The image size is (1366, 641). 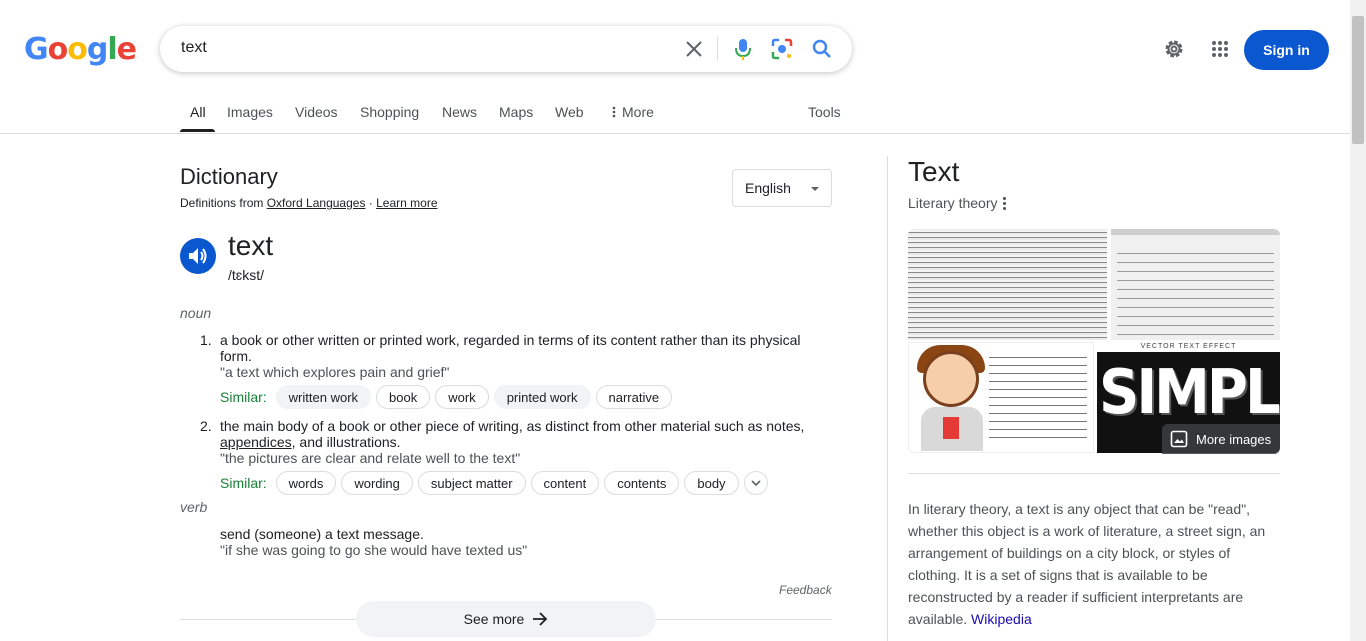 What do you see at coordinates (1358, 320) in the screenshot?
I see `page-scrollbar` at bounding box center [1358, 320].